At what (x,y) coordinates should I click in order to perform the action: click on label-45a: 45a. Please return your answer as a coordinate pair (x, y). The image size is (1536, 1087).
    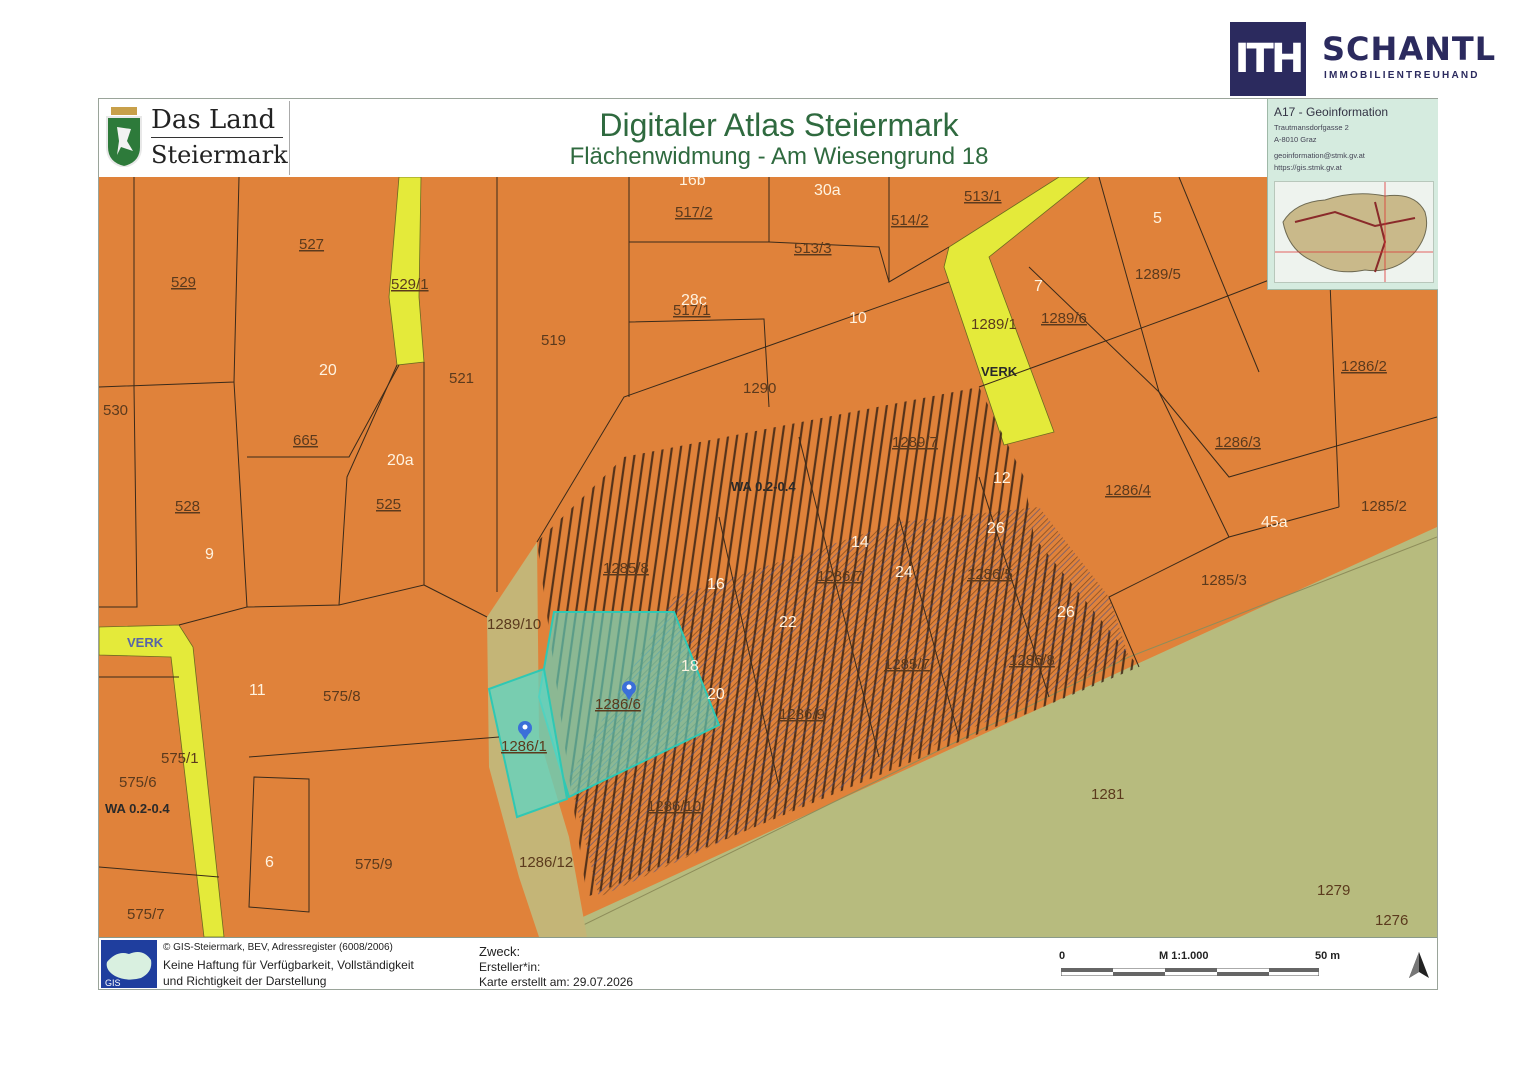
    Looking at the image, I should click on (1274, 522).